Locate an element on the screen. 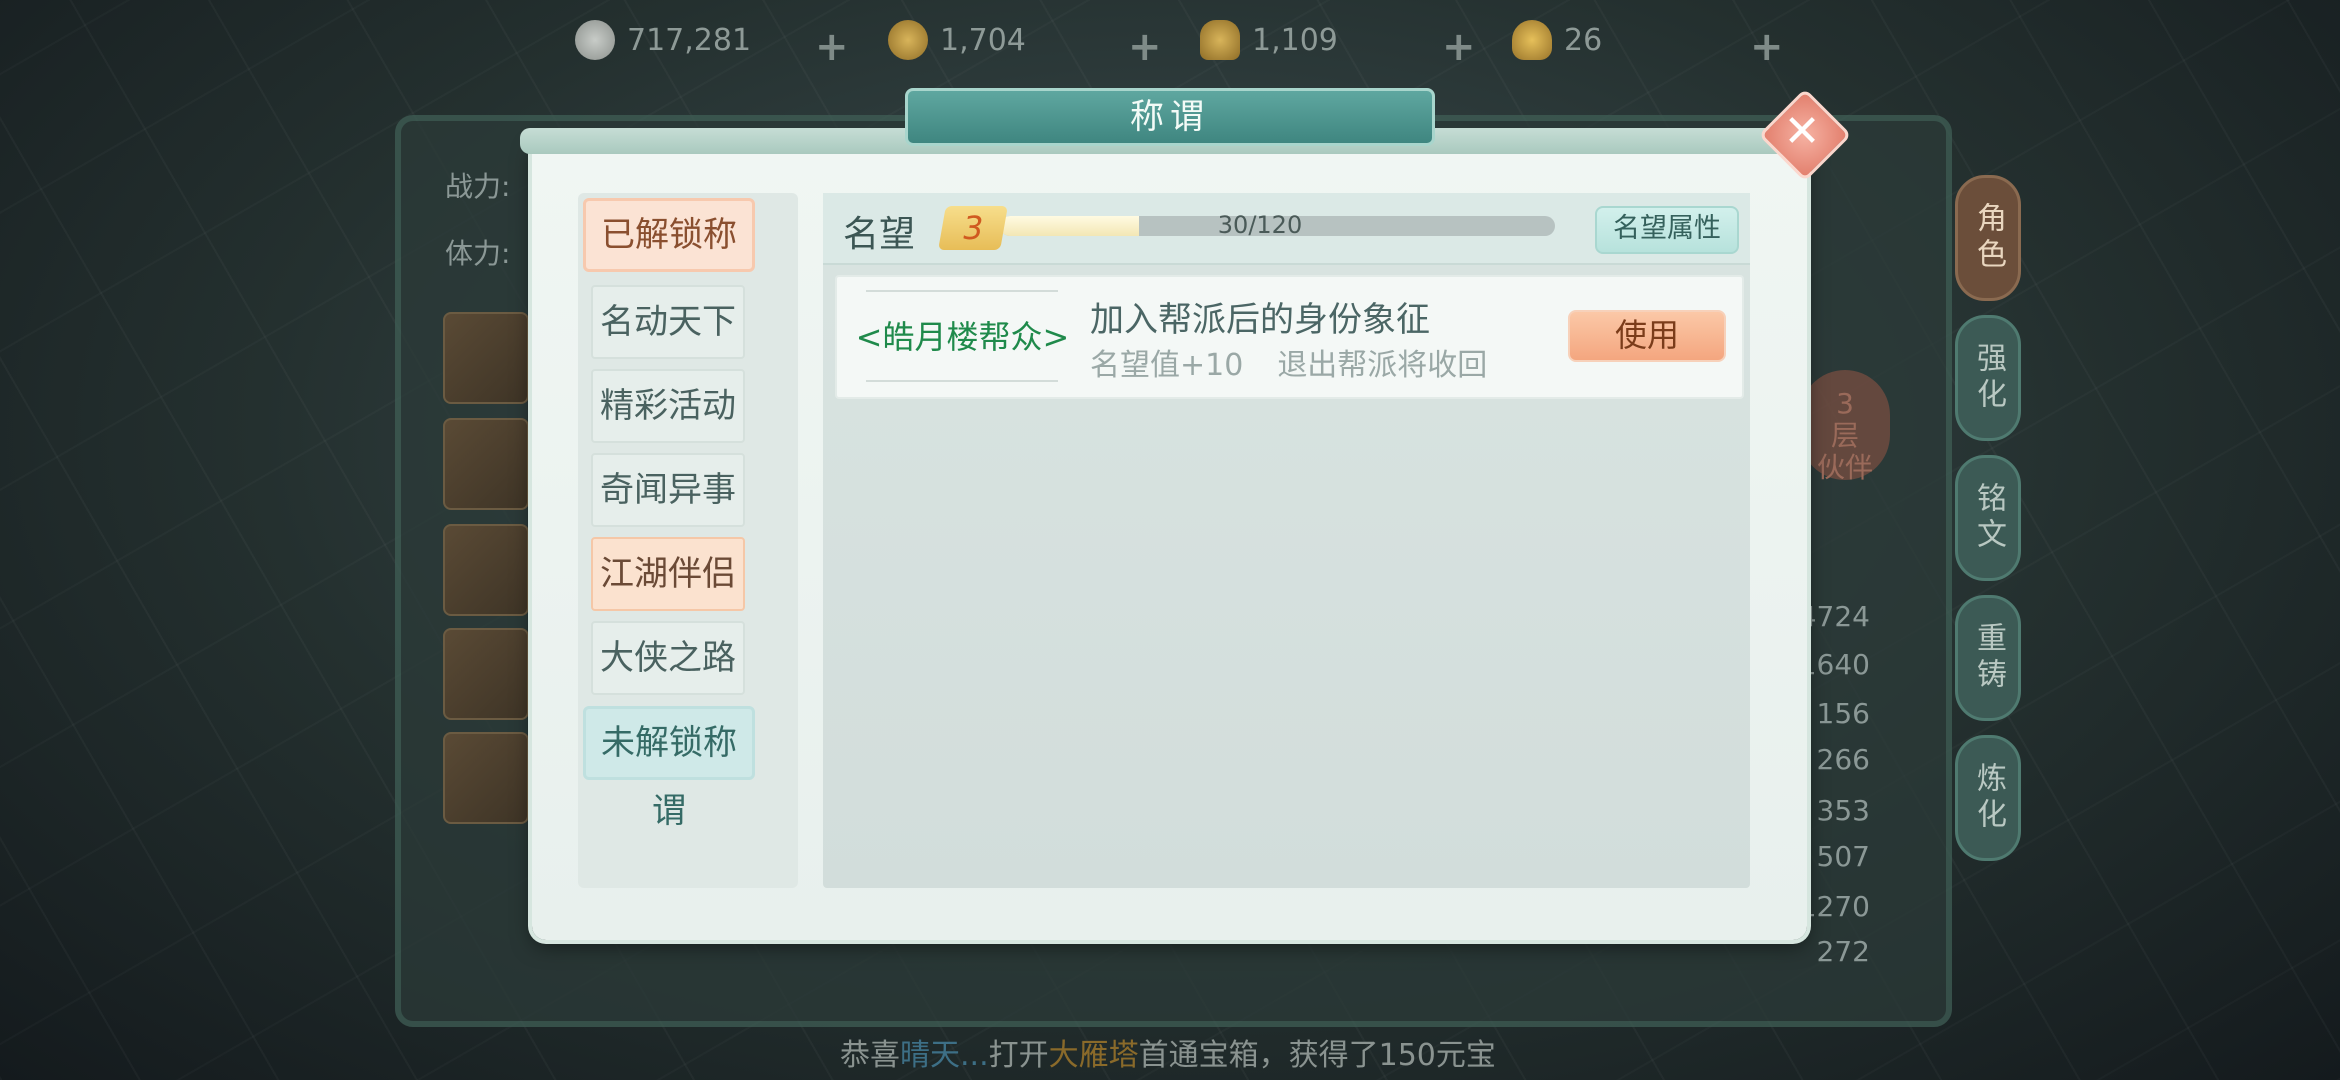 Image resolution: width=2340 pixels, height=1080 pixels. currency-value: 1,109 is located at coordinates (1295, 40).